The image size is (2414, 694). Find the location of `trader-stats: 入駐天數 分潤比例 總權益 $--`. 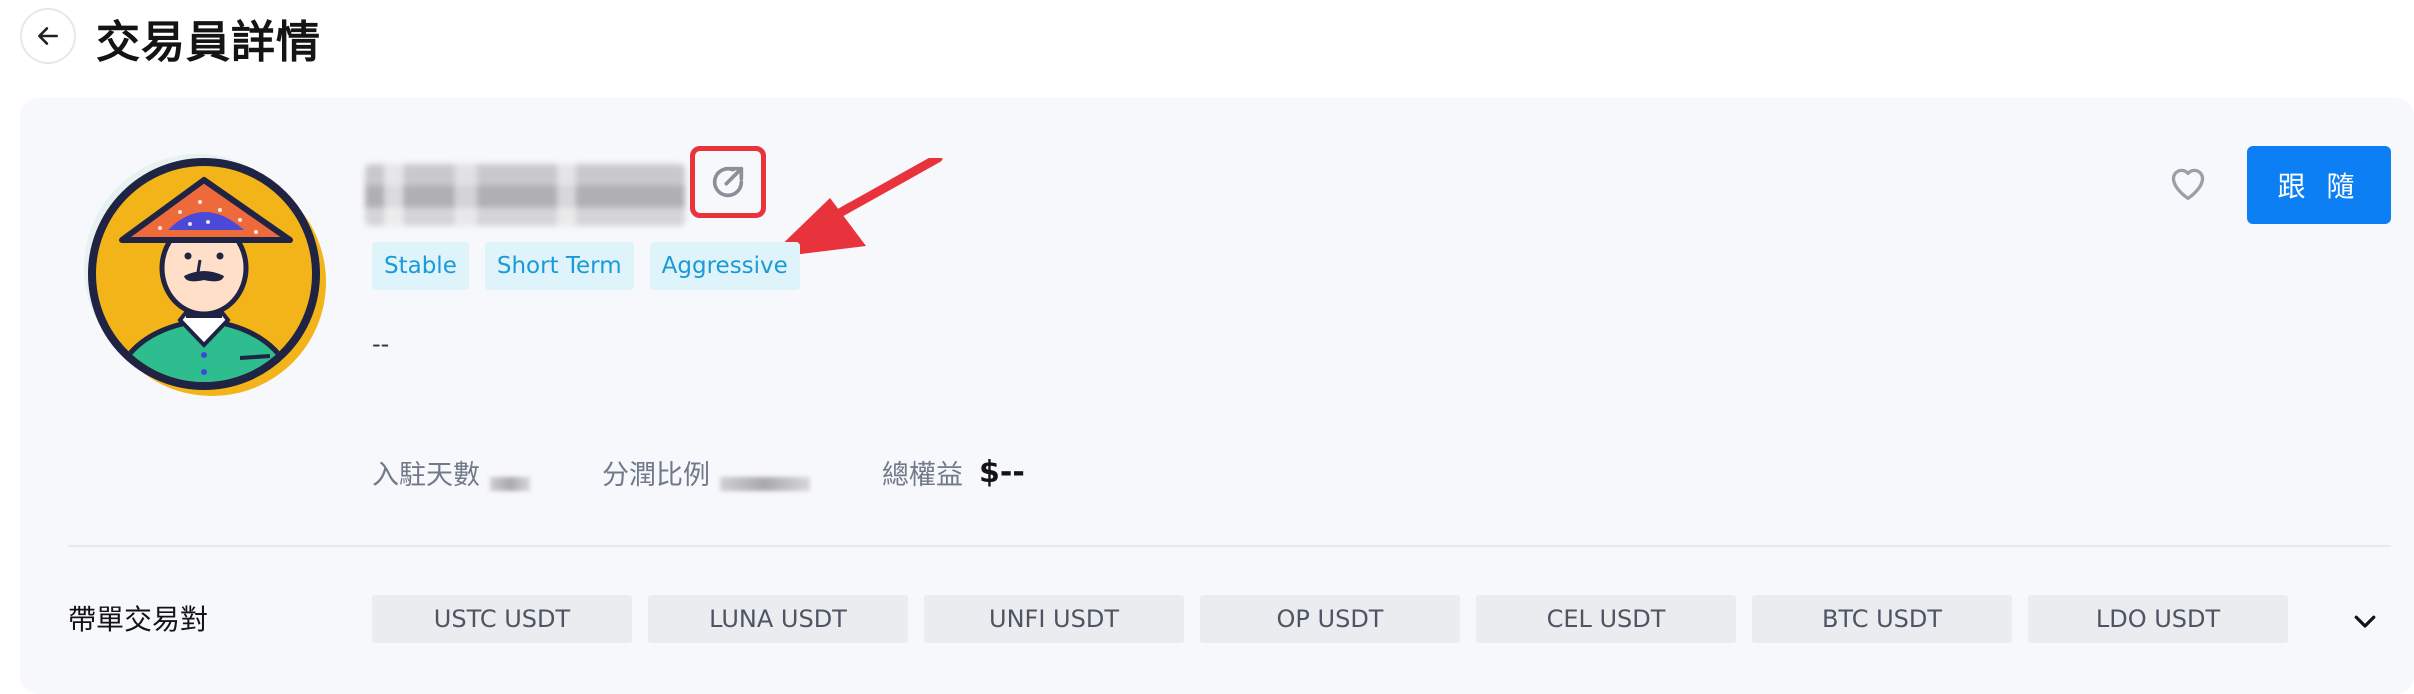

trader-stats: 入駐天數 分潤比例 總權益 $-- is located at coordinates (734, 472).